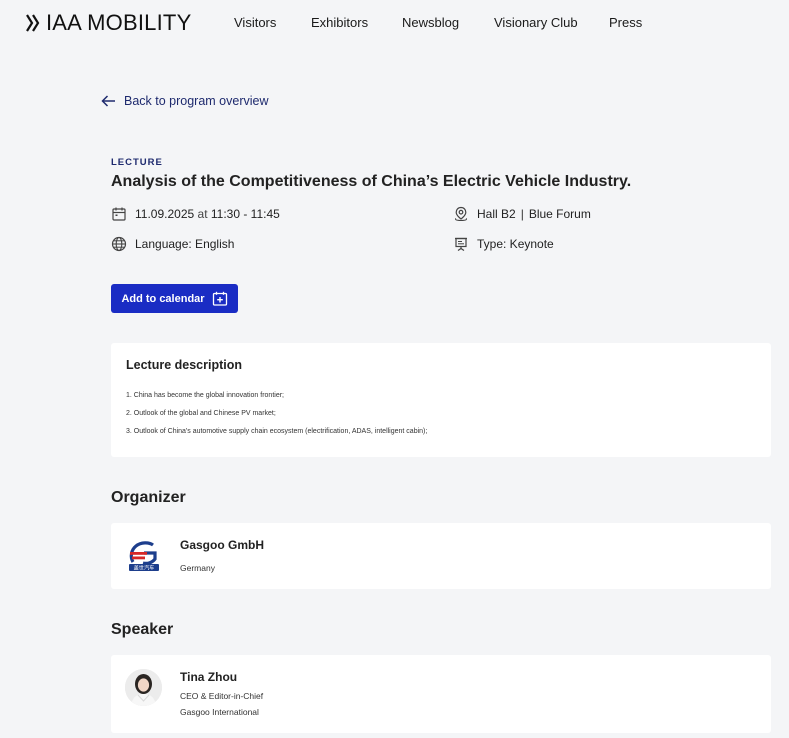  Describe the element at coordinates (430, 22) in the screenshot. I see `nav-newsblog: Newsblog` at that location.